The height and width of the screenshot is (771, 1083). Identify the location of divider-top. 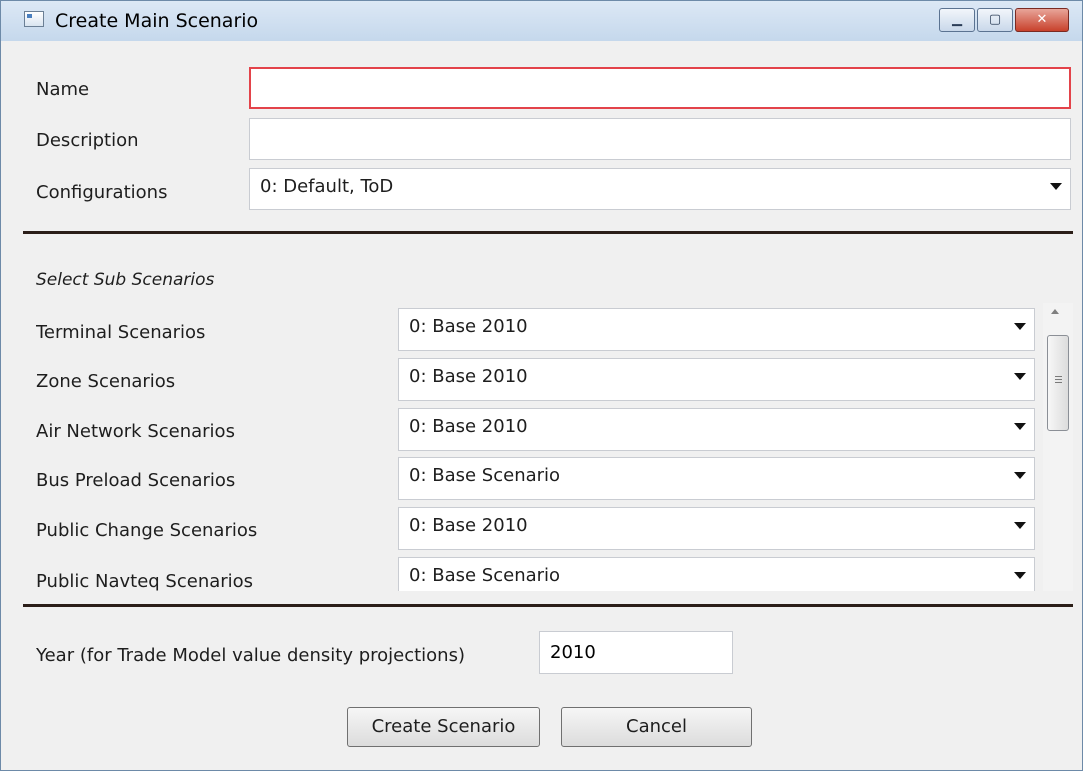
(548, 232).